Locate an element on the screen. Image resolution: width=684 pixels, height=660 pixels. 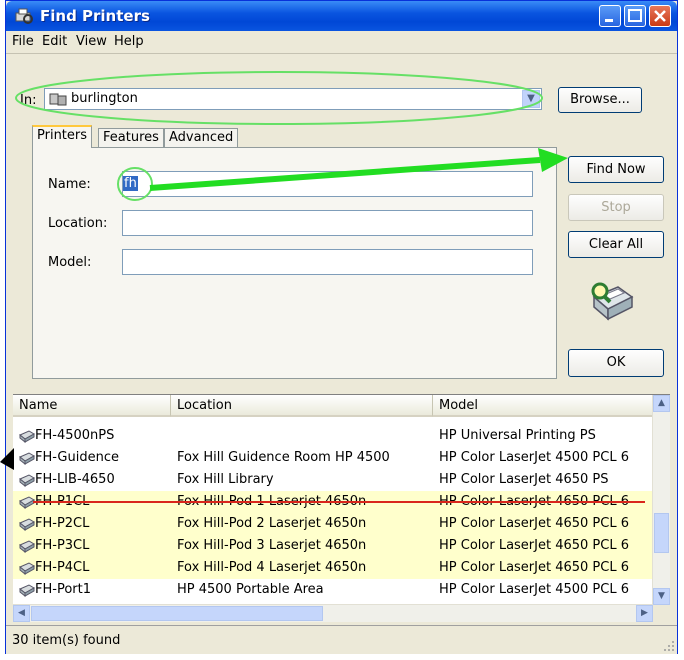
menu-bar: File Edit View Help is located at coordinates (341, 42).